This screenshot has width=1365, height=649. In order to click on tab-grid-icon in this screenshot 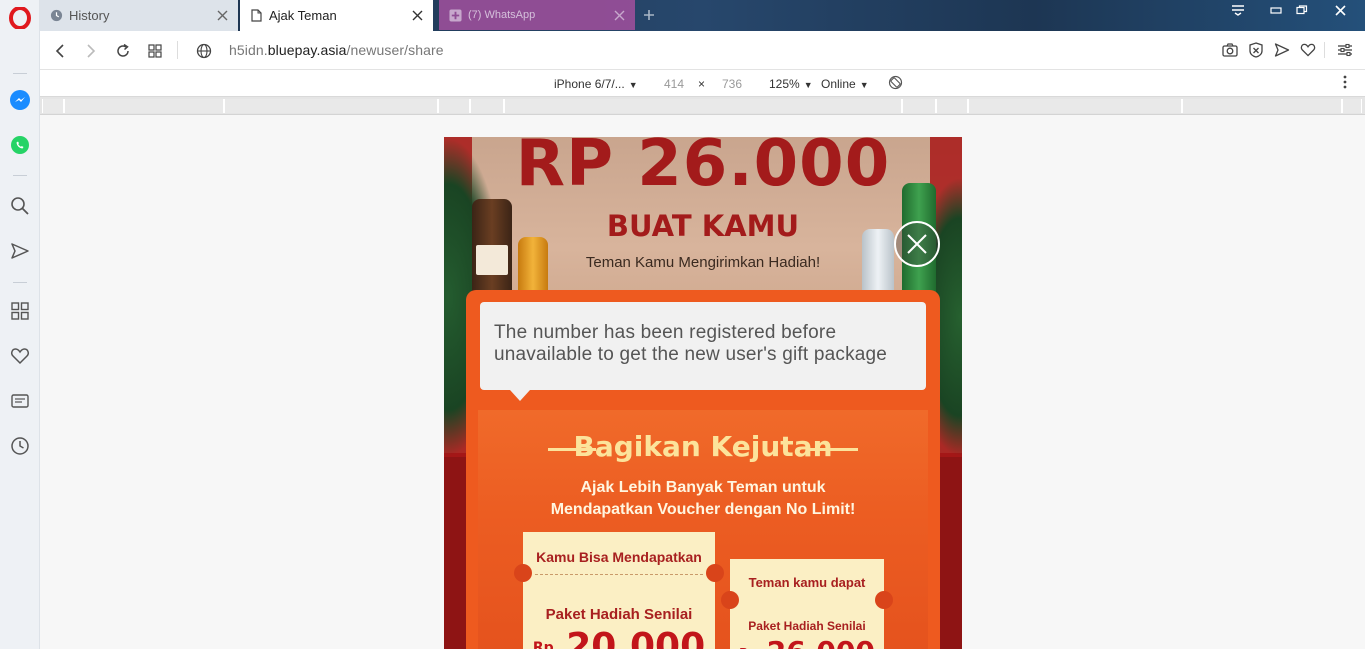, I will do `click(155, 51)`.